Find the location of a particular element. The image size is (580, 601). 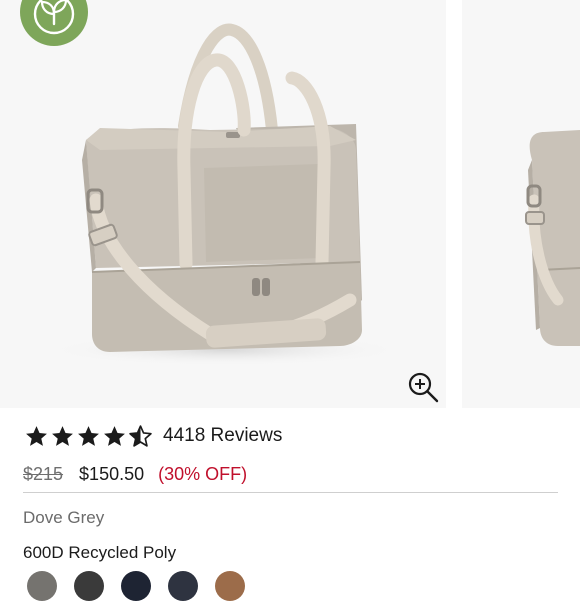

sale-price: $150.50 is located at coordinates (112, 473).